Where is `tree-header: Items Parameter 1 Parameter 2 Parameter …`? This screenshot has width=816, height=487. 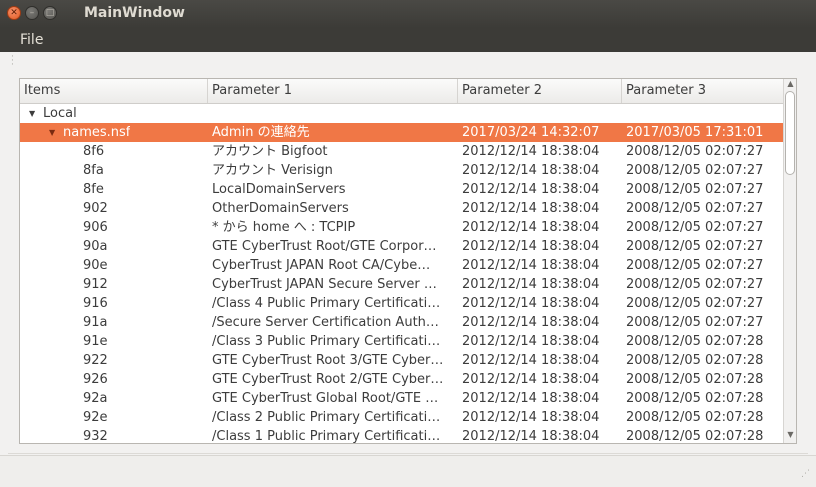 tree-header: Items Parameter 1 Parameter 2 Parameter … is located at coordinates (401, 91).